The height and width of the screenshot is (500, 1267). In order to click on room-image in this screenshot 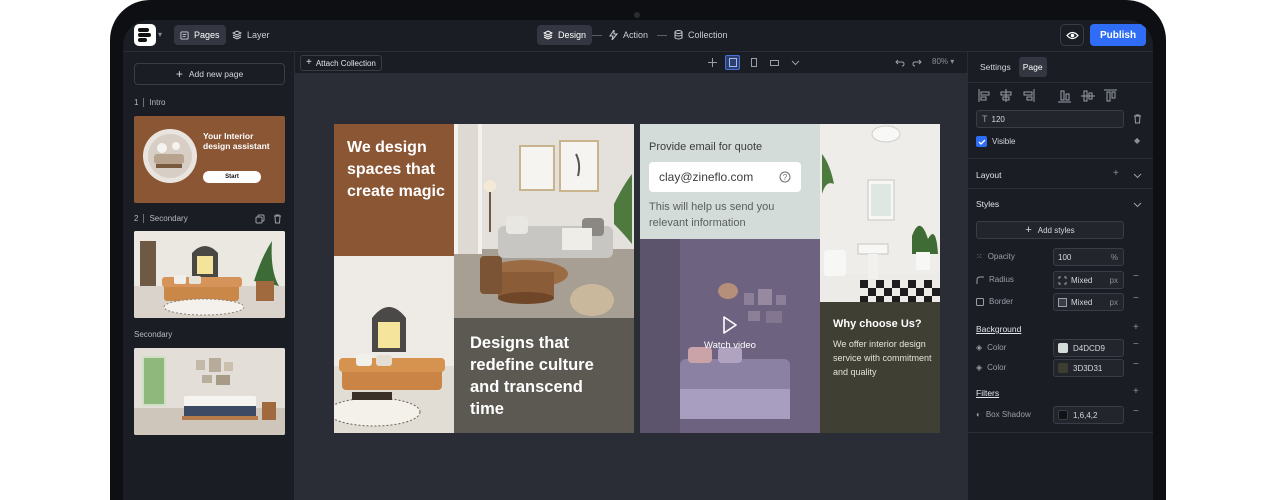, I will do `click(544, 221)`.